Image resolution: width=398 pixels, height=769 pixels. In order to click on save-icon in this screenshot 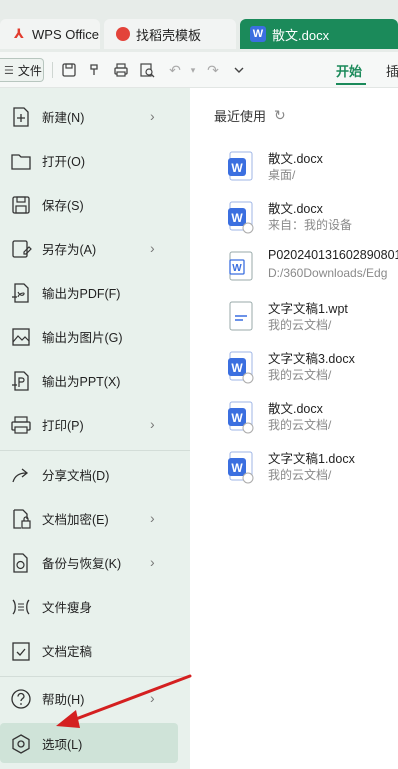, I will do `click(69, 70)`.